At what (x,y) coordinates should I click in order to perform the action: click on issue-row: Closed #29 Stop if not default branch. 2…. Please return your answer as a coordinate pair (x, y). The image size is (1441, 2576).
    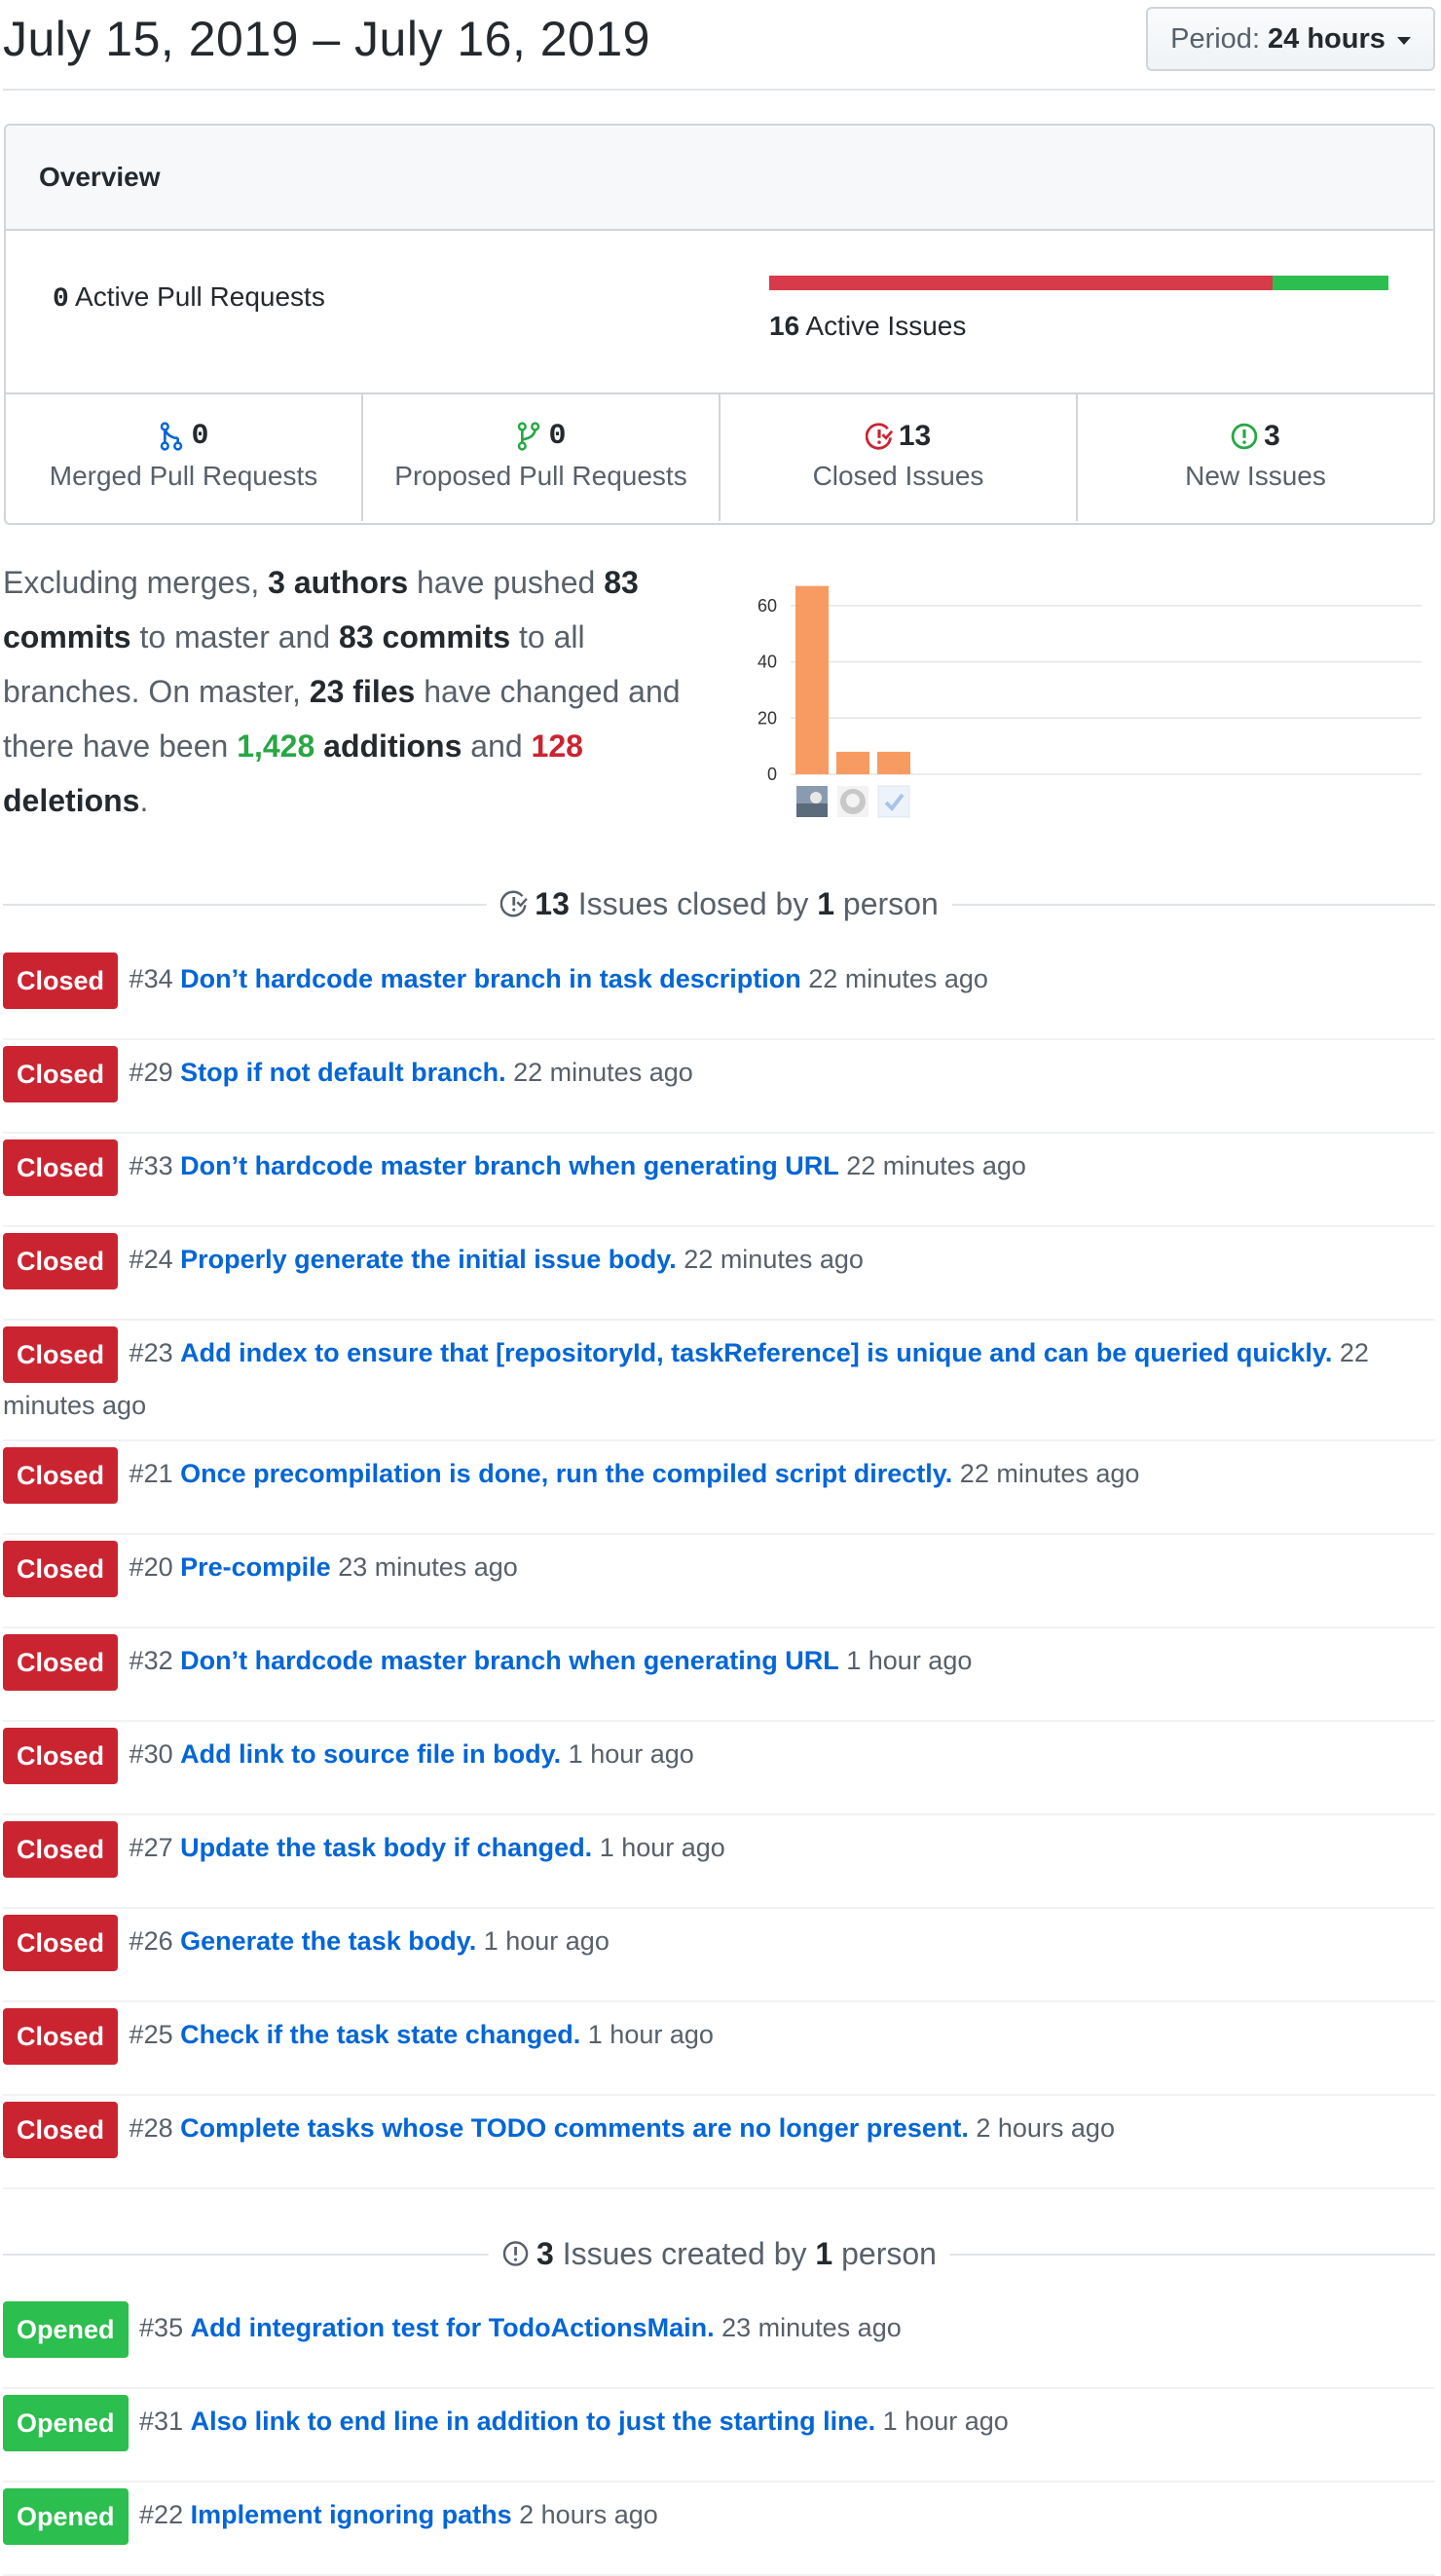
    Looking at the image, I should click on (719, 1087).